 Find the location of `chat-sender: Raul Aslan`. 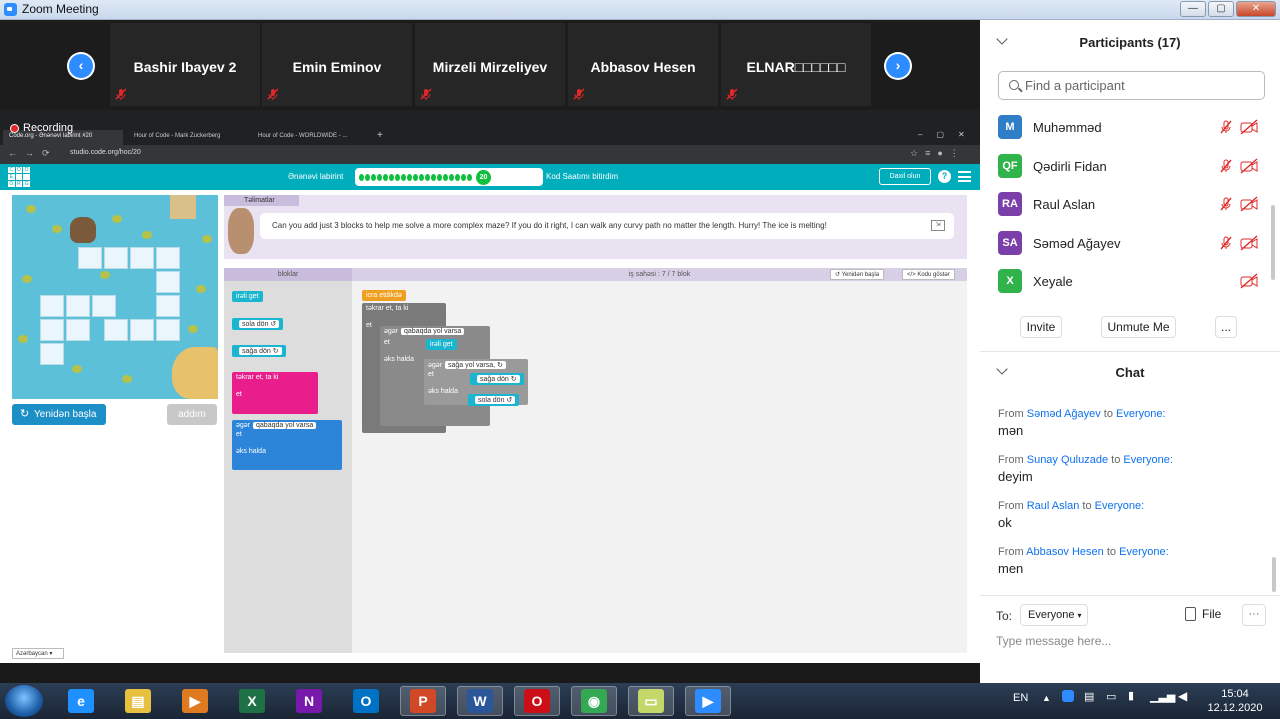

chat-sender: Raul Aslan is located at coordinates (1053, 506).